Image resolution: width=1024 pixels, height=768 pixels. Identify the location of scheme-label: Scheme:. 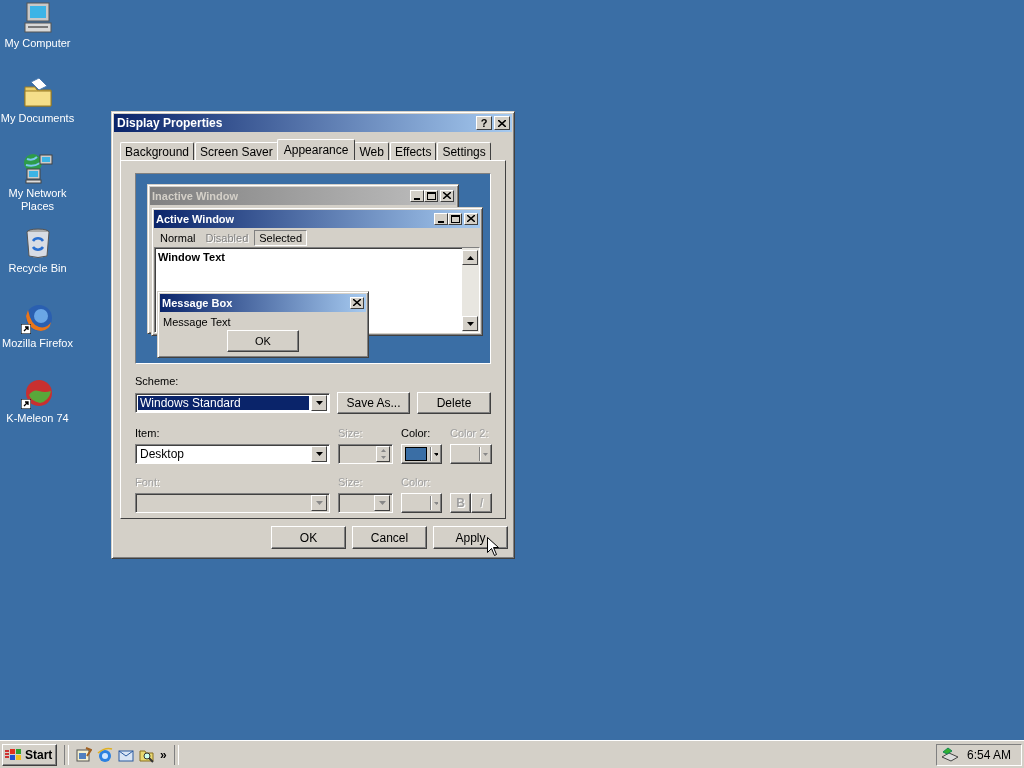
(157, 382).